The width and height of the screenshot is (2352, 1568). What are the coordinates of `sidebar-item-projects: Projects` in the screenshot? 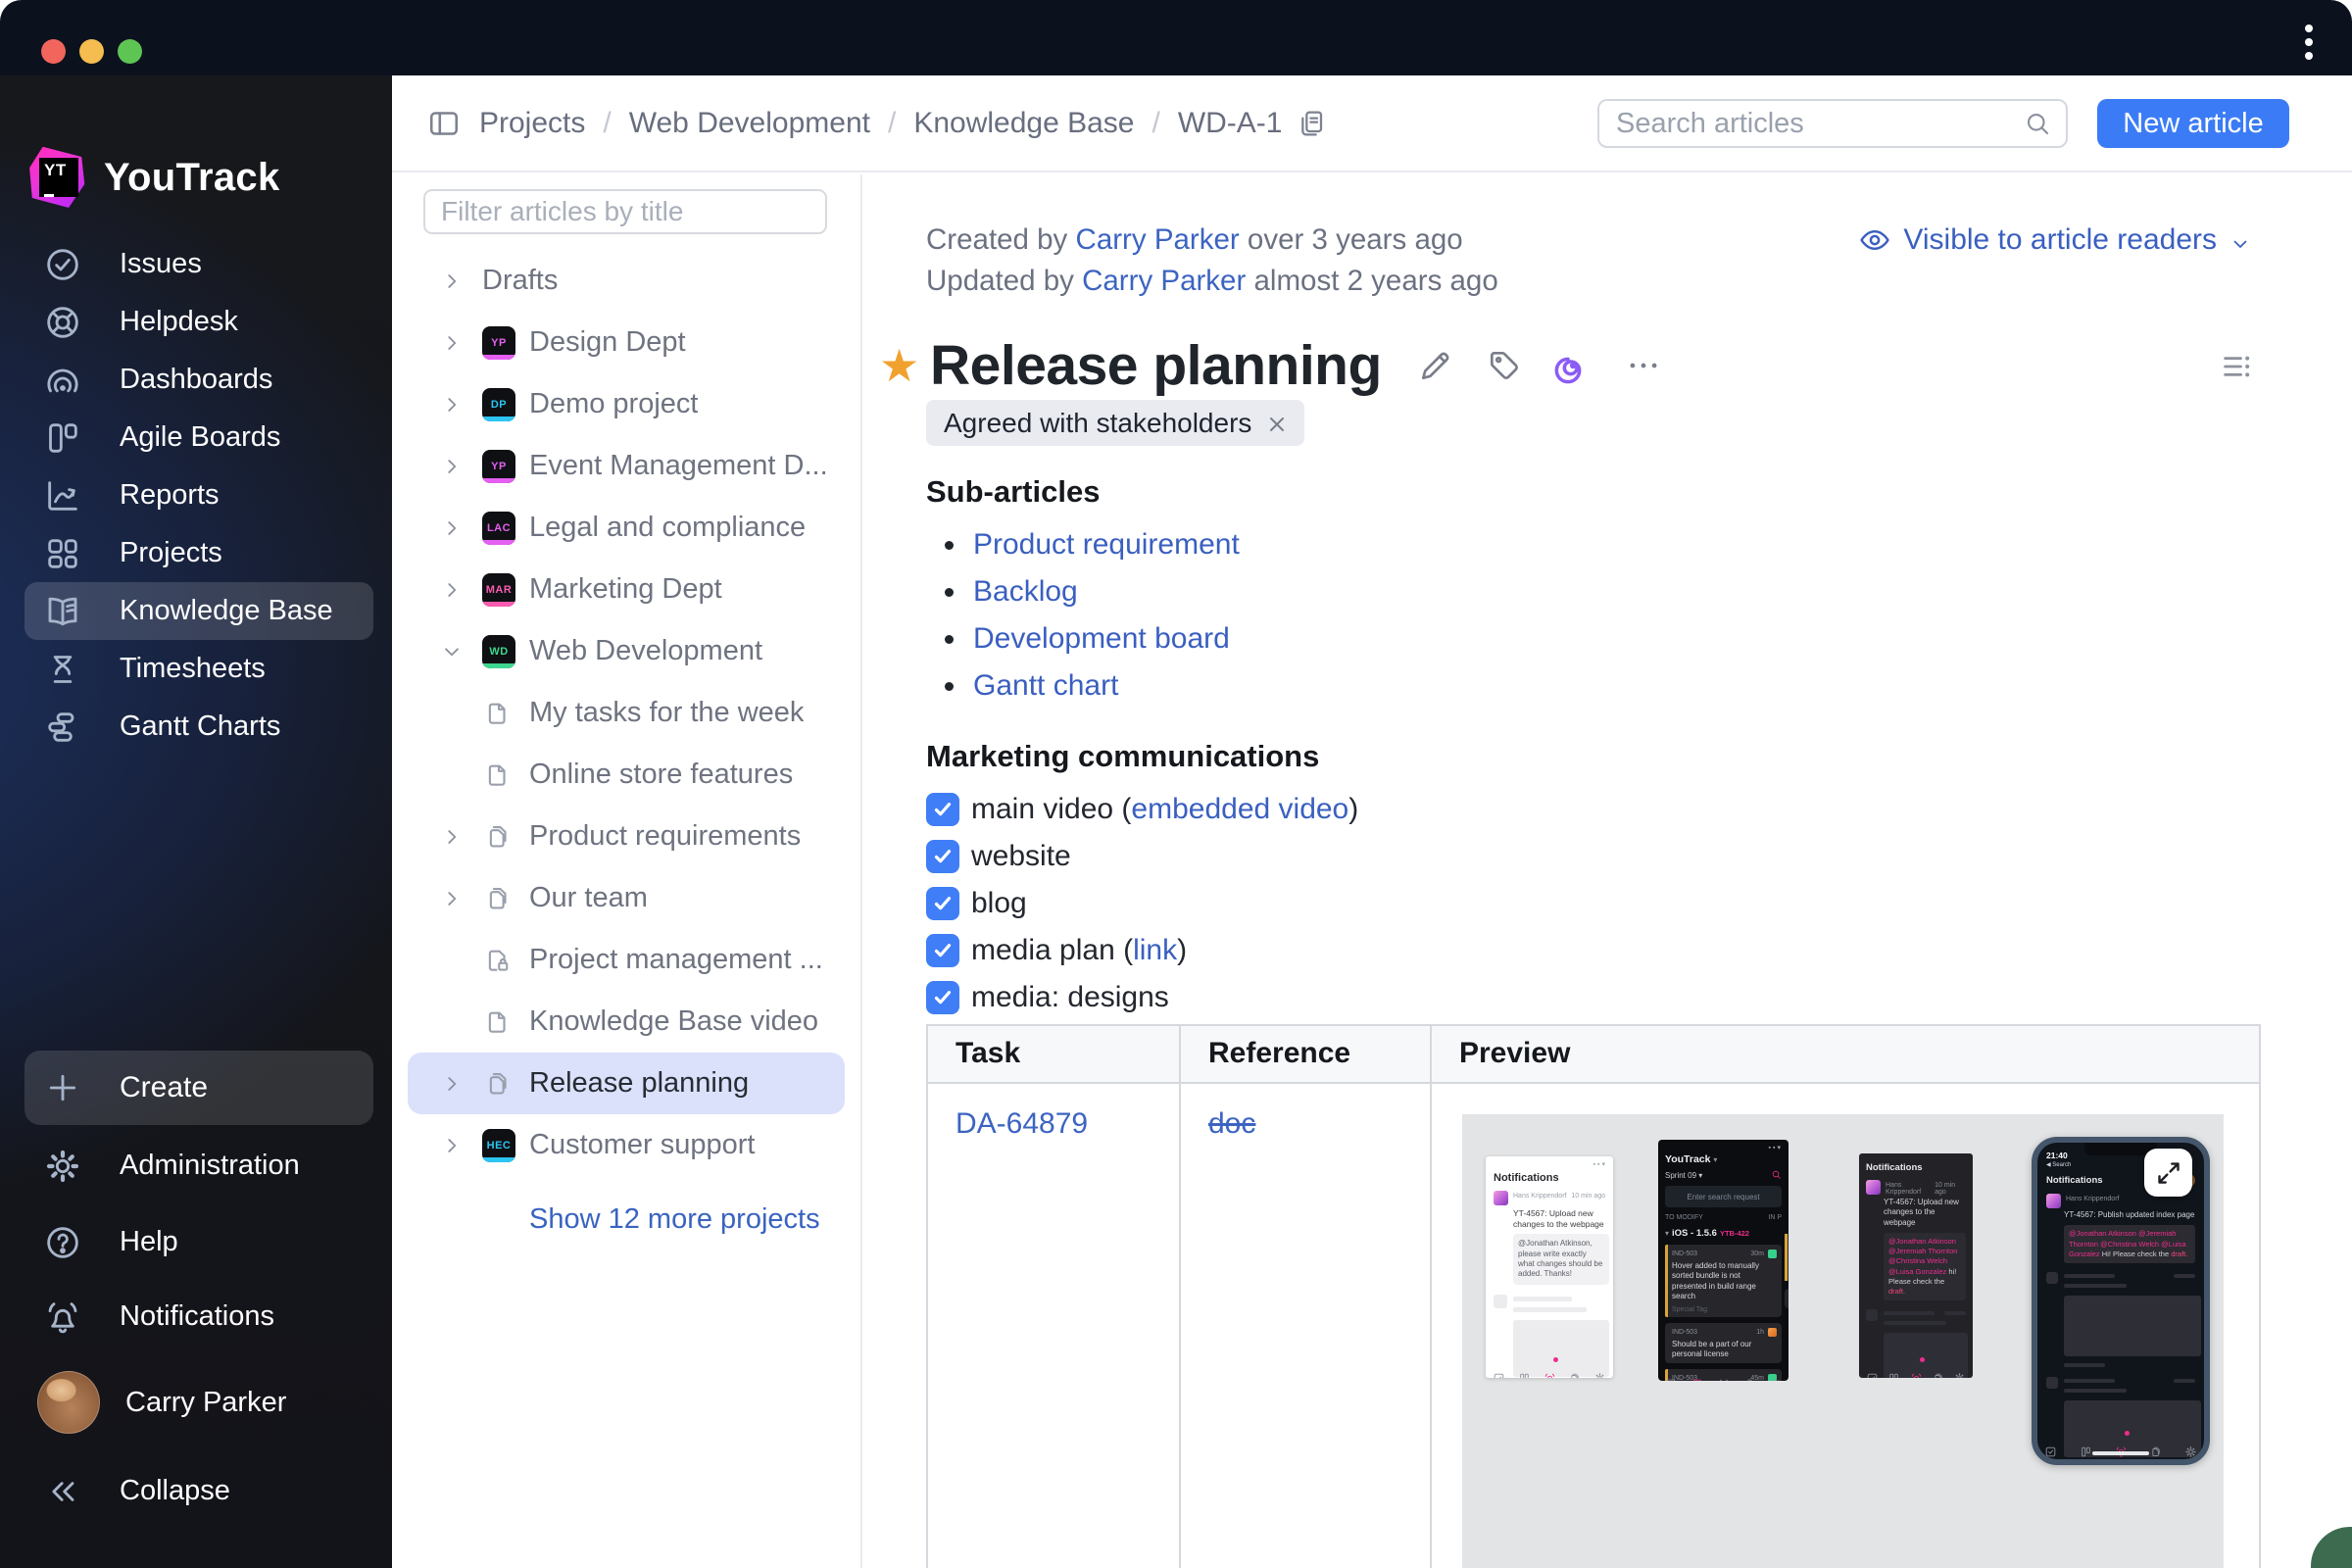 It's located at (196, 553).